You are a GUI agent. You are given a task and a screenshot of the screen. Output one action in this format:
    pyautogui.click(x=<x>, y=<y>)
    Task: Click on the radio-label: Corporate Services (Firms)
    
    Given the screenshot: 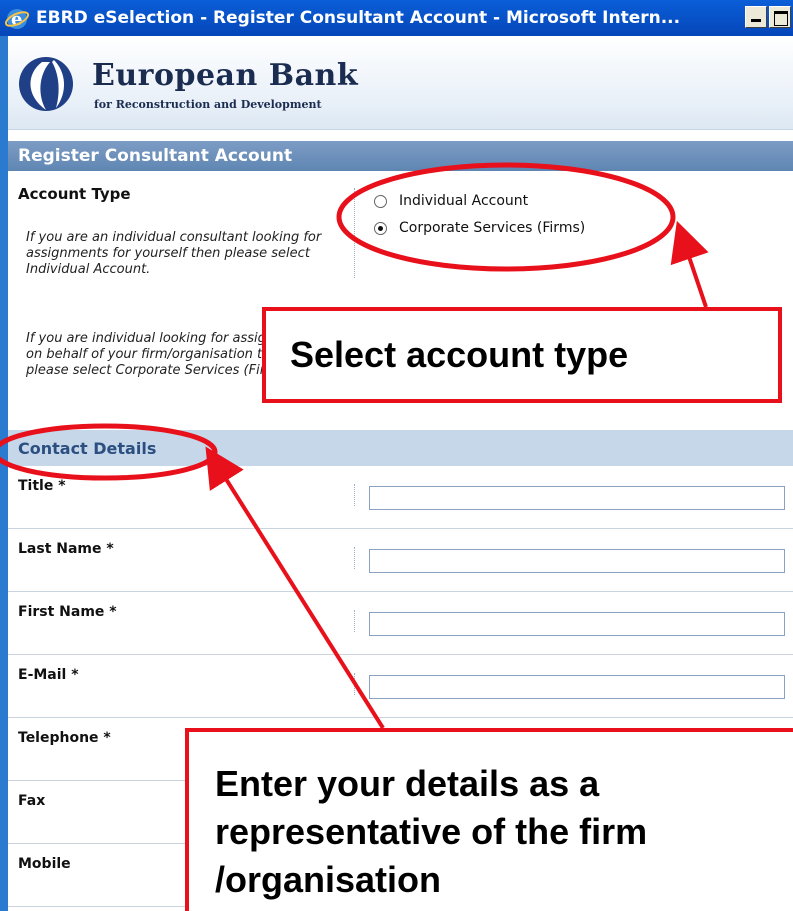 What is the action you would take?
    pyautogui.click(x=492, y=228)
    